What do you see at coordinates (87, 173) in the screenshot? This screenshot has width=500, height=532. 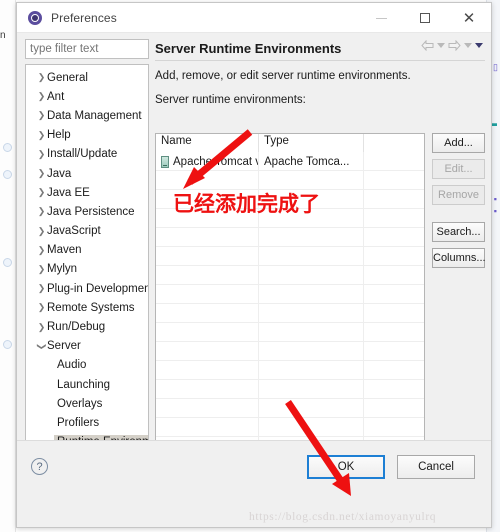 I see `sidebar-item-java: ❯ Java` at bounding box center [87, 173].